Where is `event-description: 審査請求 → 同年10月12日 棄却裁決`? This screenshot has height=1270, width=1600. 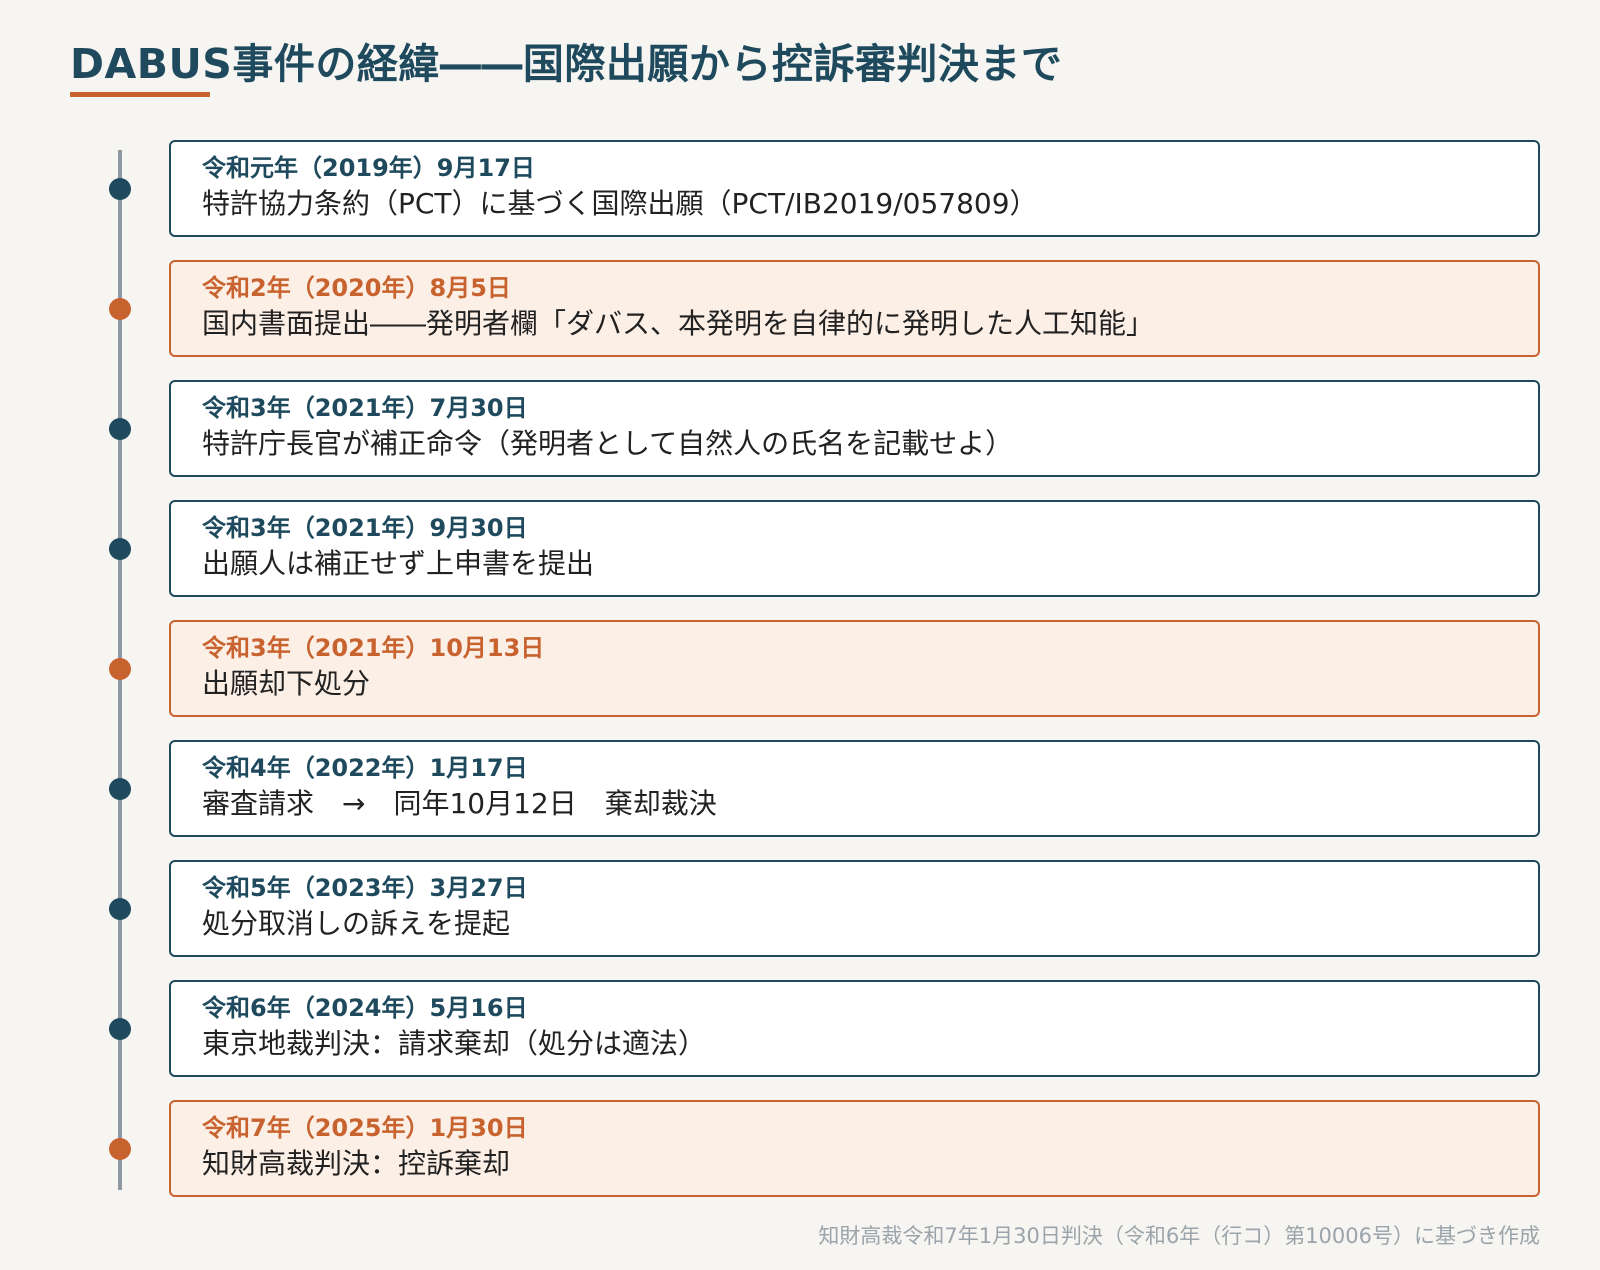 event-description: 審査請求 → 同年10月12日 棄却裁決 is located at coordinates (459, 803).